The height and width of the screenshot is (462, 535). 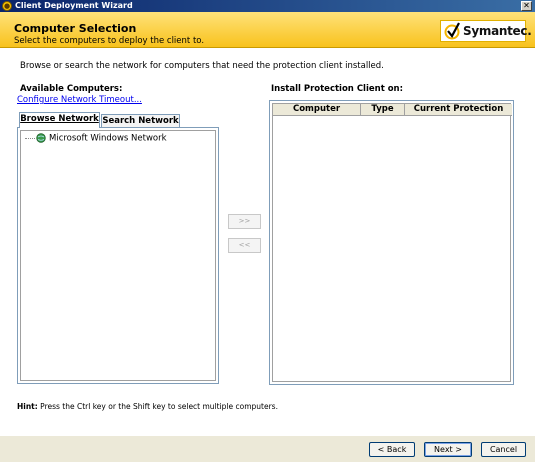 I want to click on close-button: ✕, so click(x=526, y=6).